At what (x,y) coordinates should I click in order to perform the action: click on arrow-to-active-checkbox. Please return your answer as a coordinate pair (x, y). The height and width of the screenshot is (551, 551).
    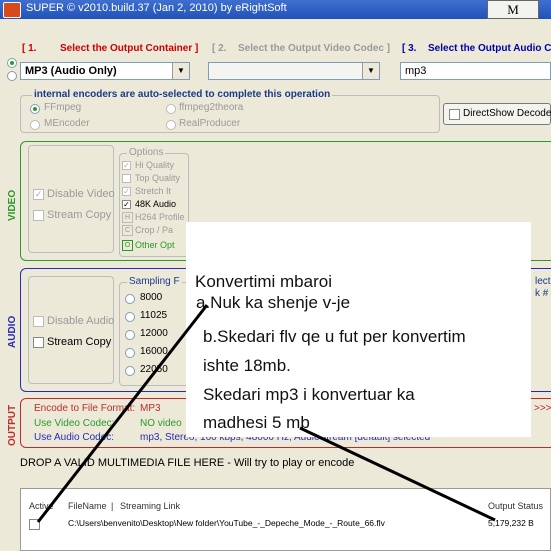
    Looking at the image, I should click on (122, 413).